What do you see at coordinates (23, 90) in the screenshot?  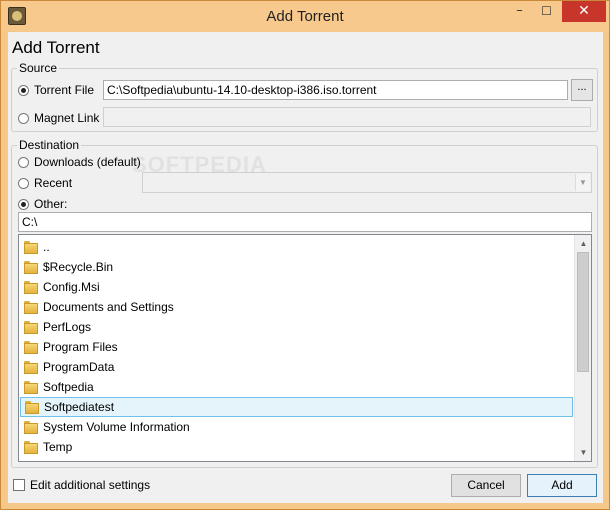 I see `torrent-file-radio` at bounding box center [23, 90].